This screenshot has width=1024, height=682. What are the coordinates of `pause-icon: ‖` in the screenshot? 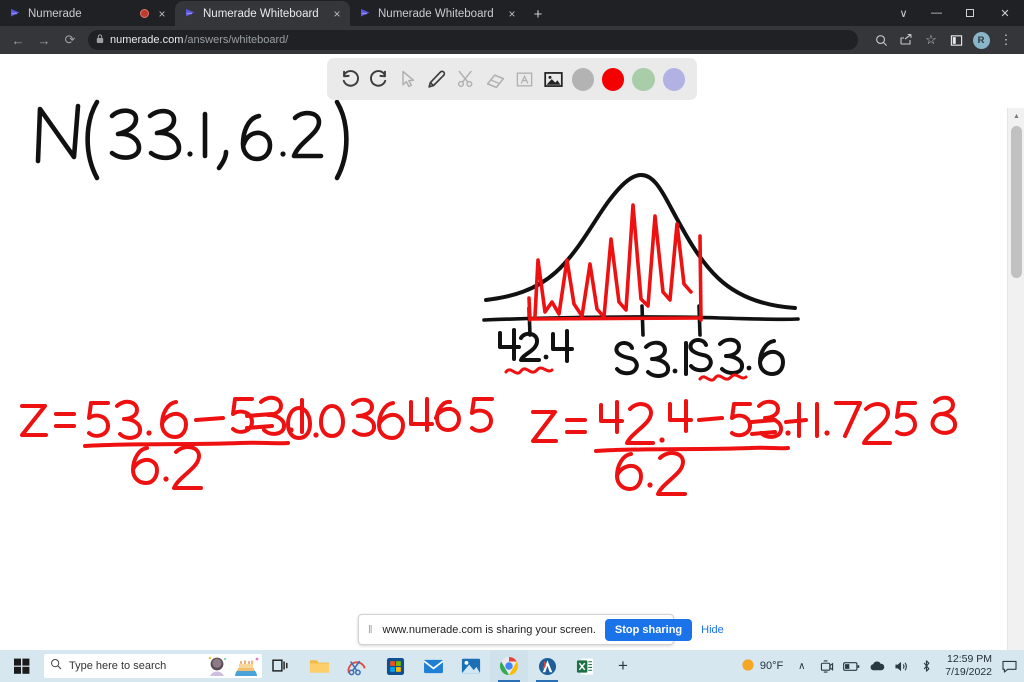 It's located at (371, 630).